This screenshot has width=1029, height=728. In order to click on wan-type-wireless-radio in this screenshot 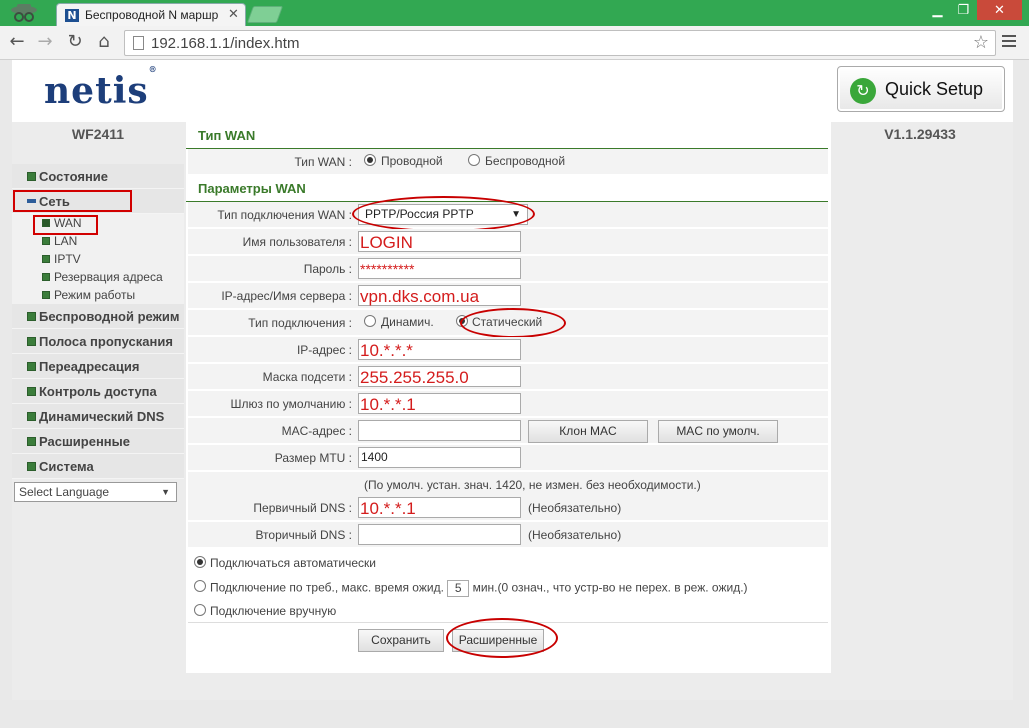, I will do `click(474, 160)`.